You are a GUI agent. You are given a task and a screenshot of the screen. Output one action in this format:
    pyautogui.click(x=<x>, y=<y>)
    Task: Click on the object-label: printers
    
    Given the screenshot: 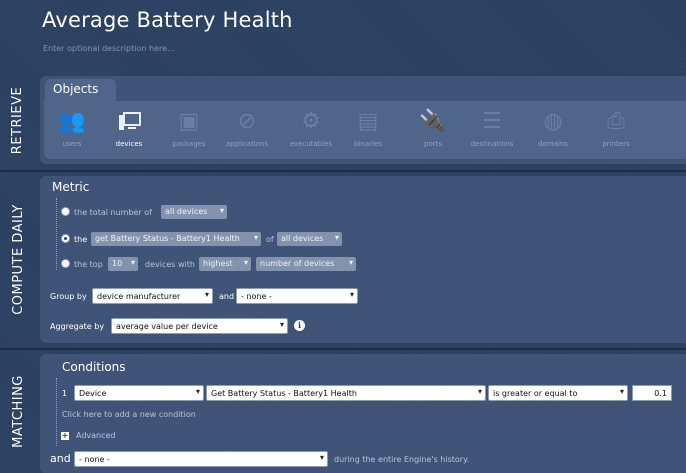 What is the action you would take?
    pyautogui.click(x=616, y=144)
    